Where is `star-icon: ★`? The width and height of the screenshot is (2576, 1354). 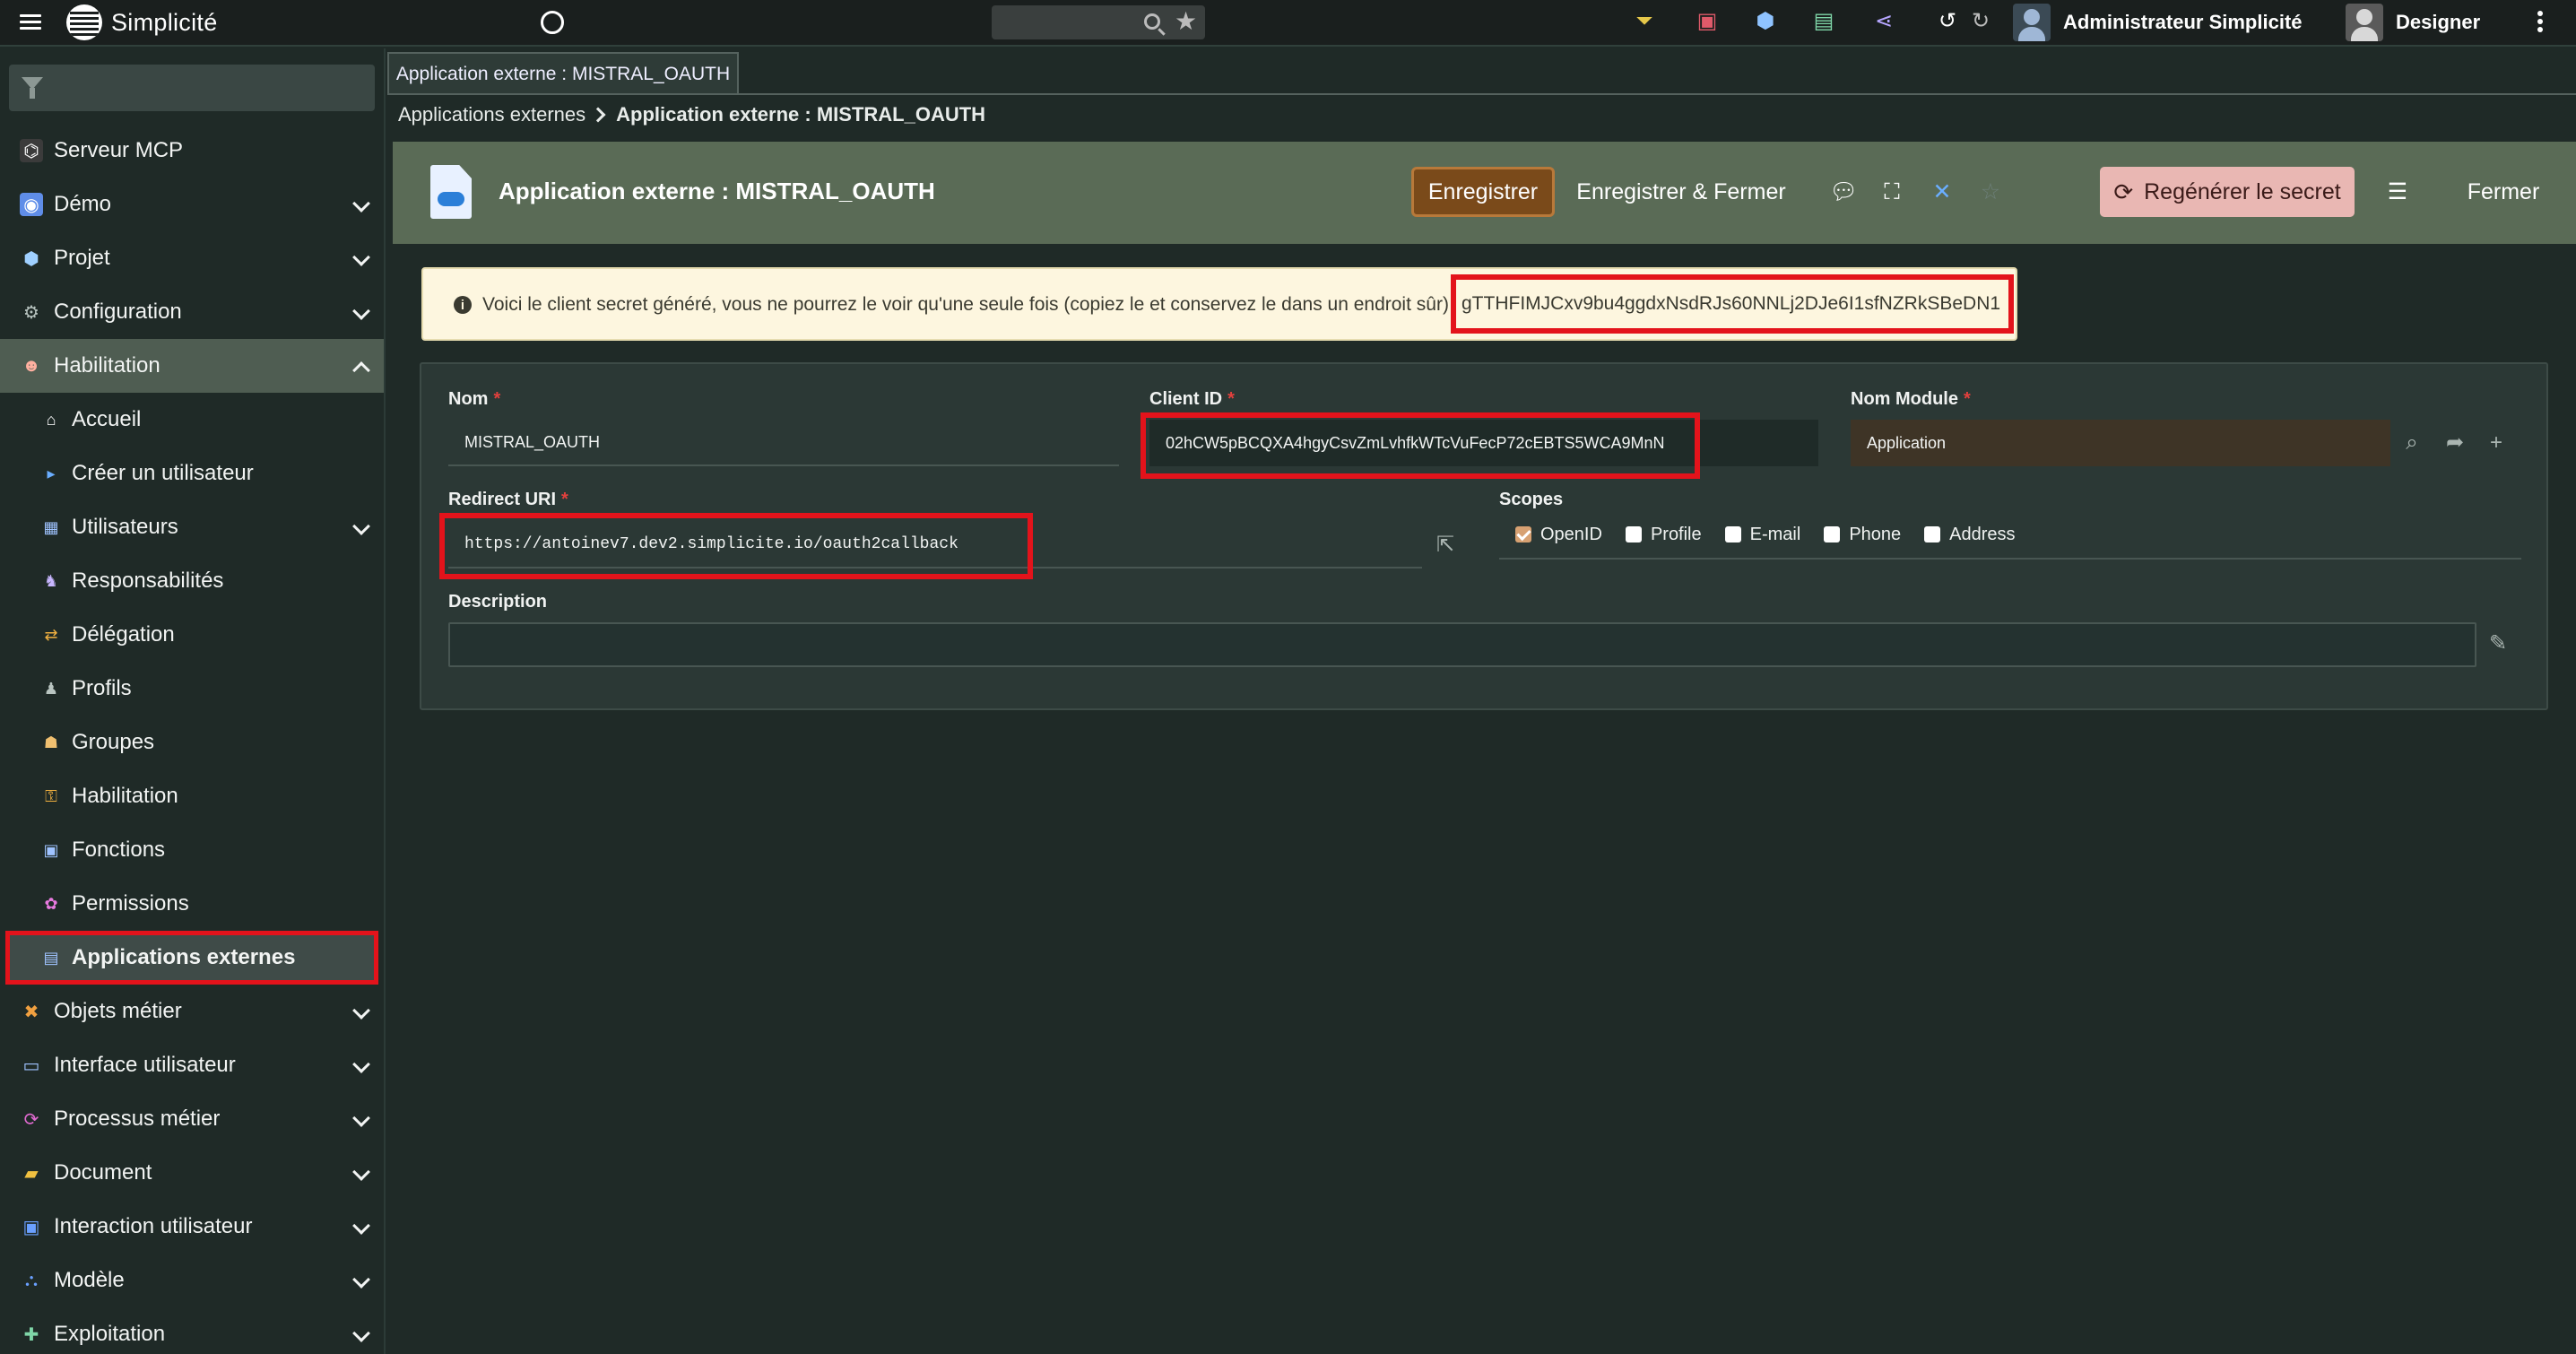 star-icon: ★ is located at coordinates (1186, 22).